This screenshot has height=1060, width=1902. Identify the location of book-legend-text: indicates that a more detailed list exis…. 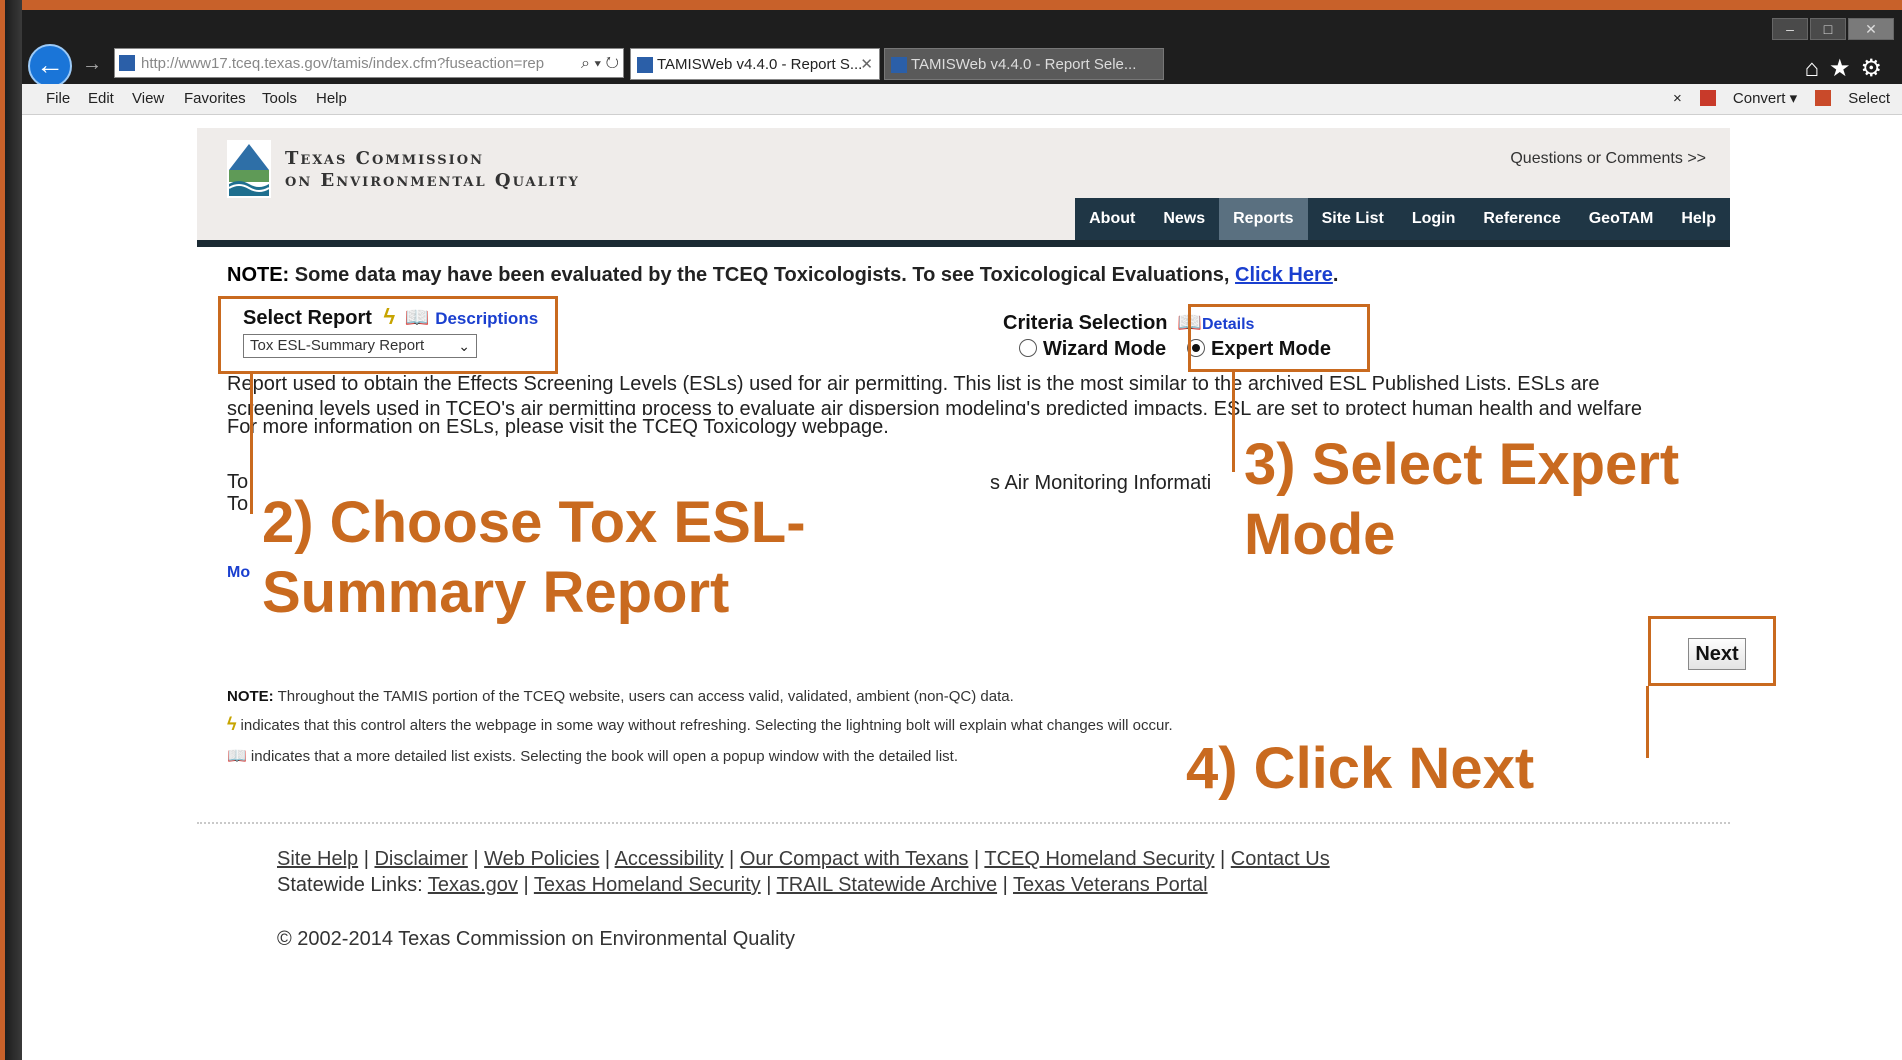
(604, 756).